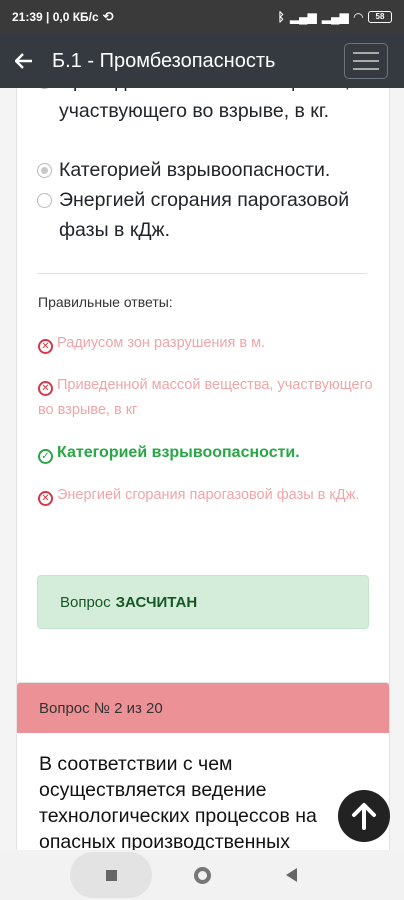 This screenshot has height=900, width=404. I want to click on status-bar: 21:39 | 0,0 КБ/с ⟲ ᛒ ▂▄▆ ▂▄▆ ◠ 58, so click(202, 17).